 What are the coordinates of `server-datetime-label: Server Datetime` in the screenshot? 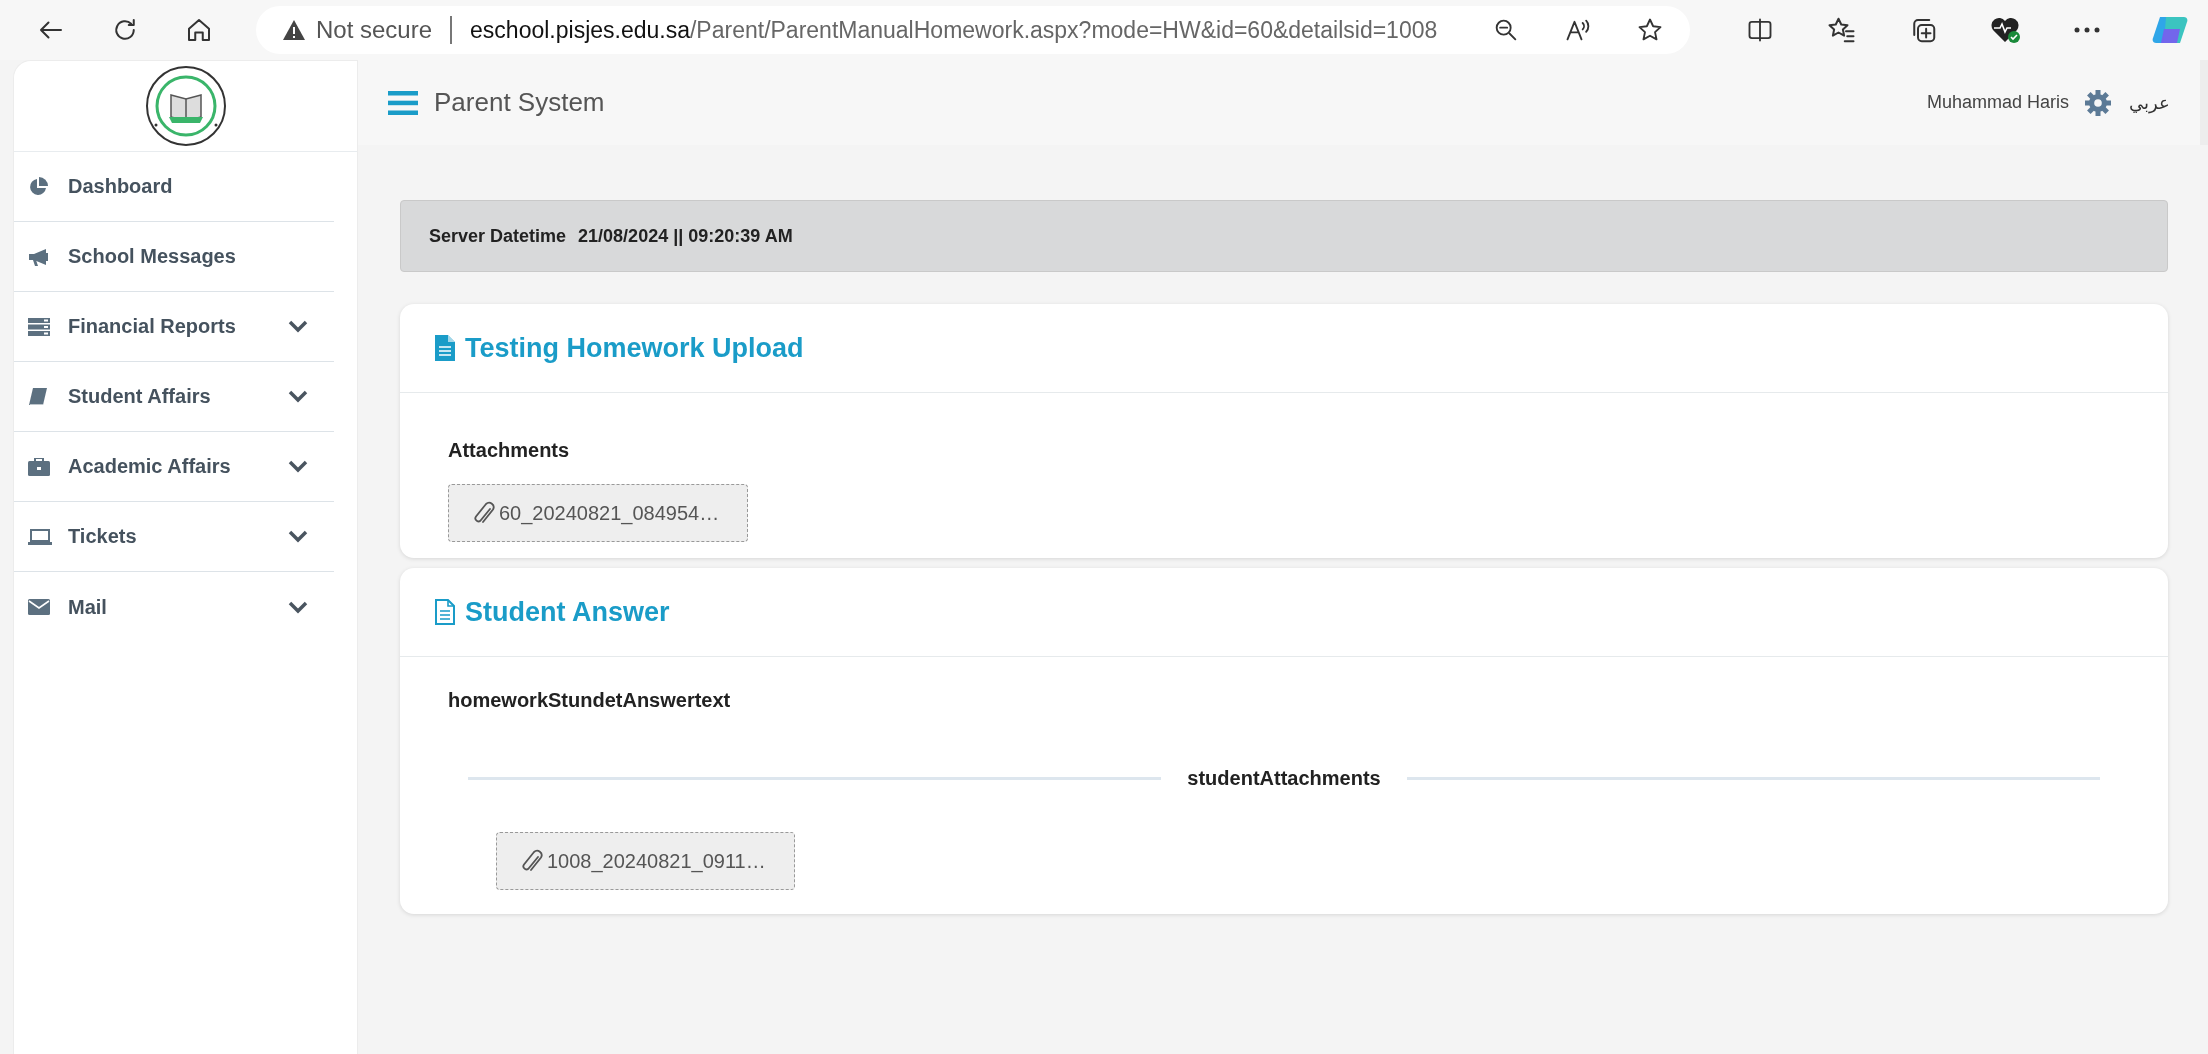 It's located at (498, 236).